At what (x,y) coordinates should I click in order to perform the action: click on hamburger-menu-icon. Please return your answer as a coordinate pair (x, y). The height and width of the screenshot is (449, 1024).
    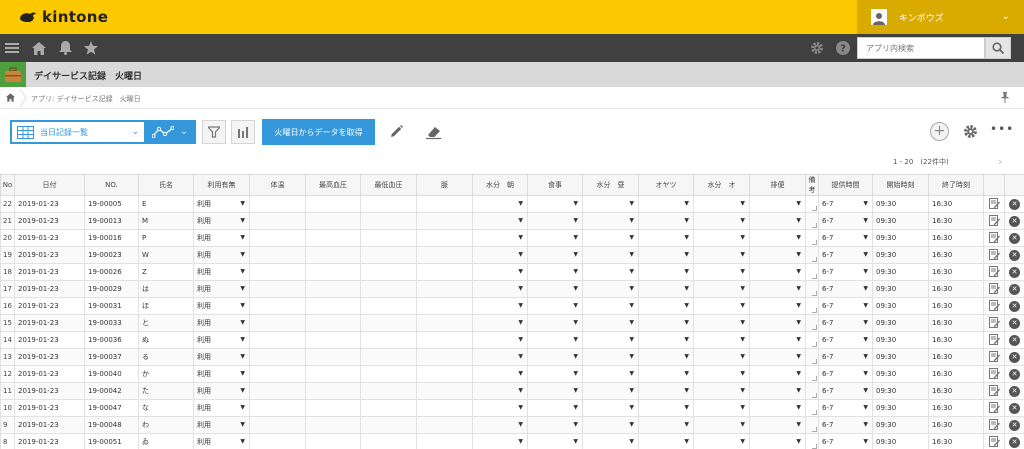
    Looking at the image, I should click on (12, 48).